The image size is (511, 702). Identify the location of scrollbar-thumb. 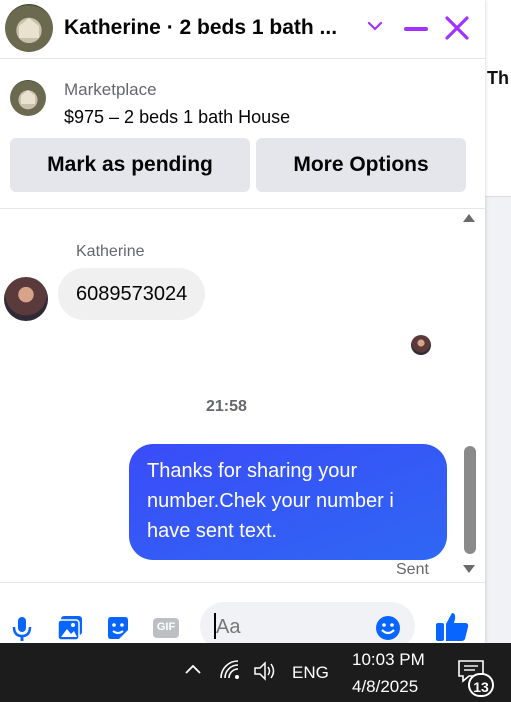
(470, 500).